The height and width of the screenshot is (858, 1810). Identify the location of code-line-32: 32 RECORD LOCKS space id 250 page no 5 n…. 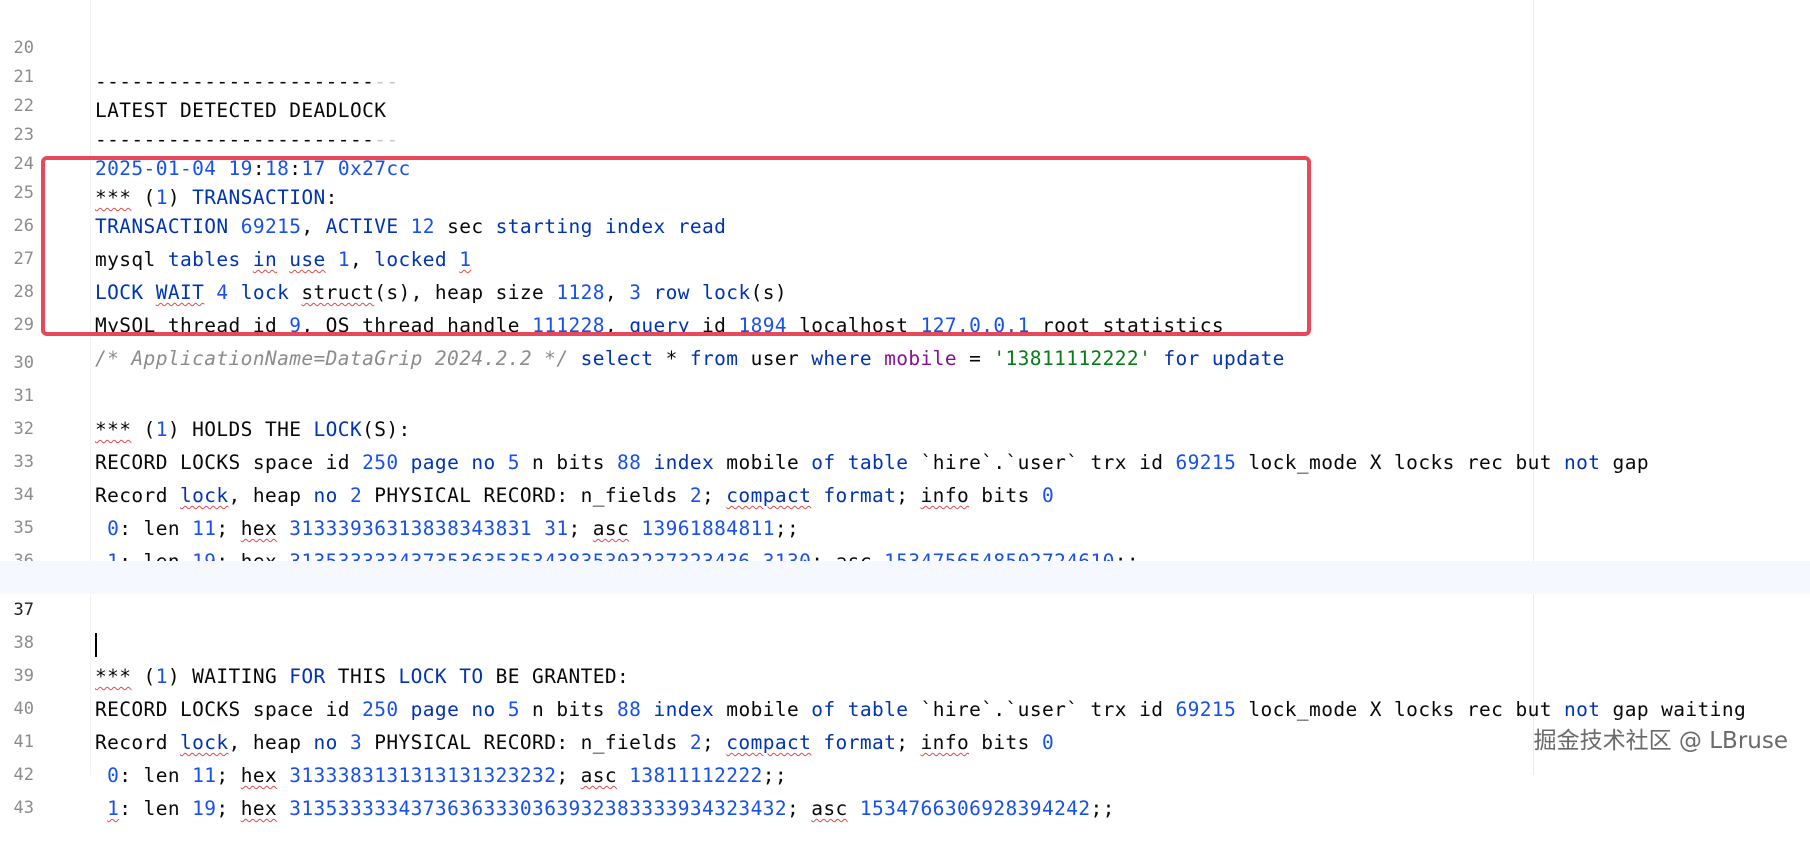
(905, 427).